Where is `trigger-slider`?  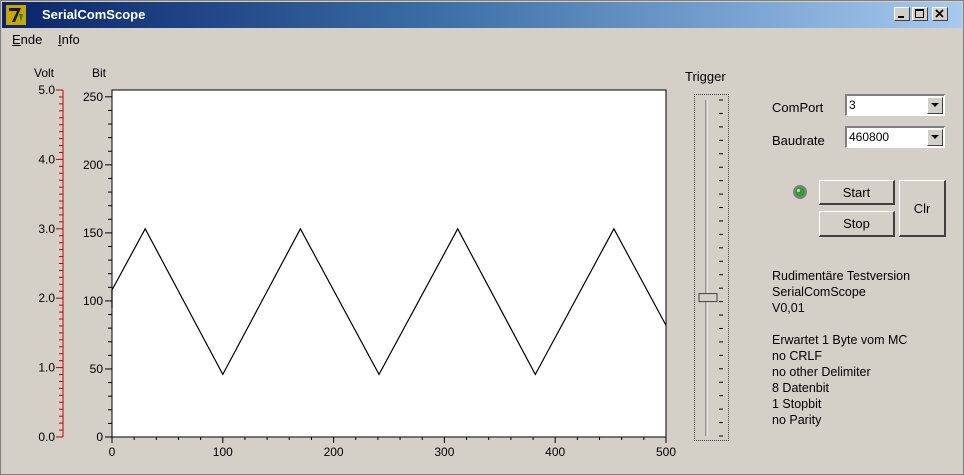 trigger-slider is located at coordinates (711, 267).